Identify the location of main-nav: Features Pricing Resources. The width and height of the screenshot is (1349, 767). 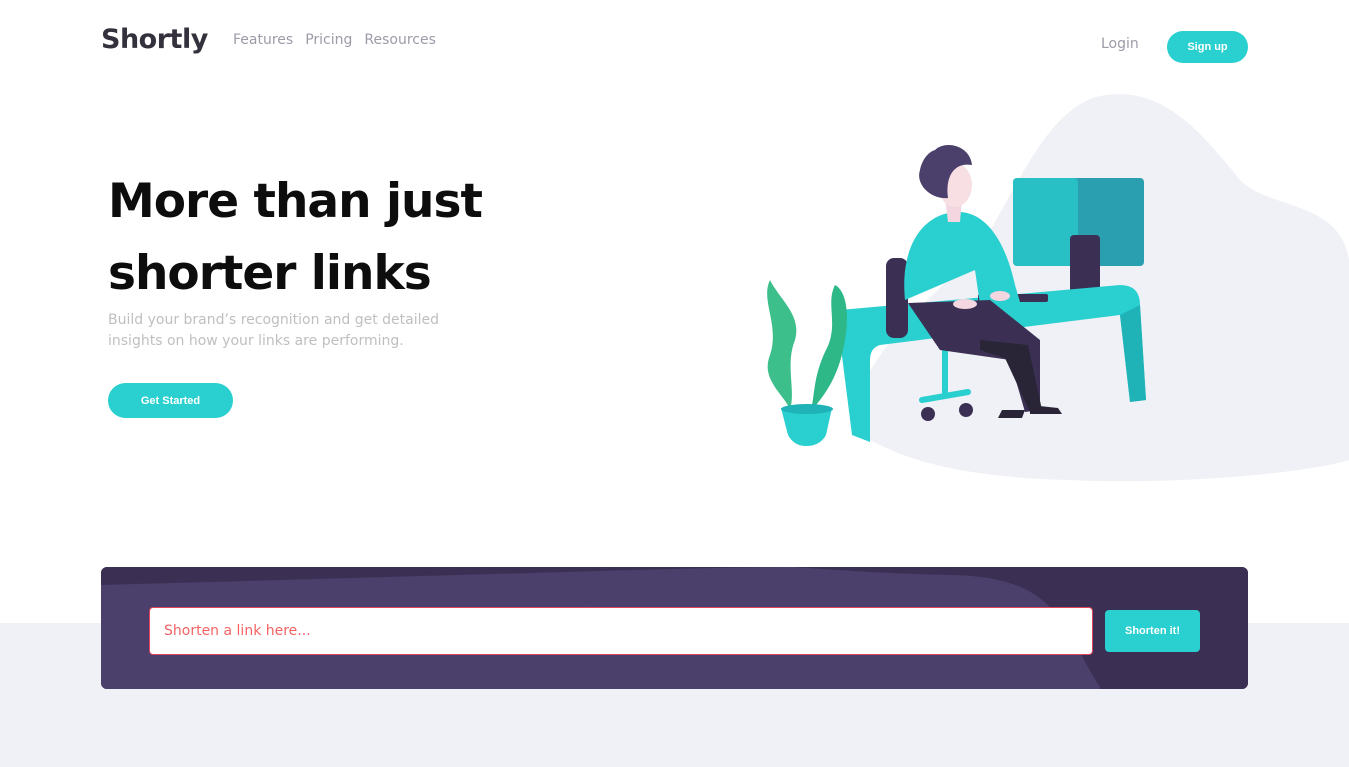
(334, 40).